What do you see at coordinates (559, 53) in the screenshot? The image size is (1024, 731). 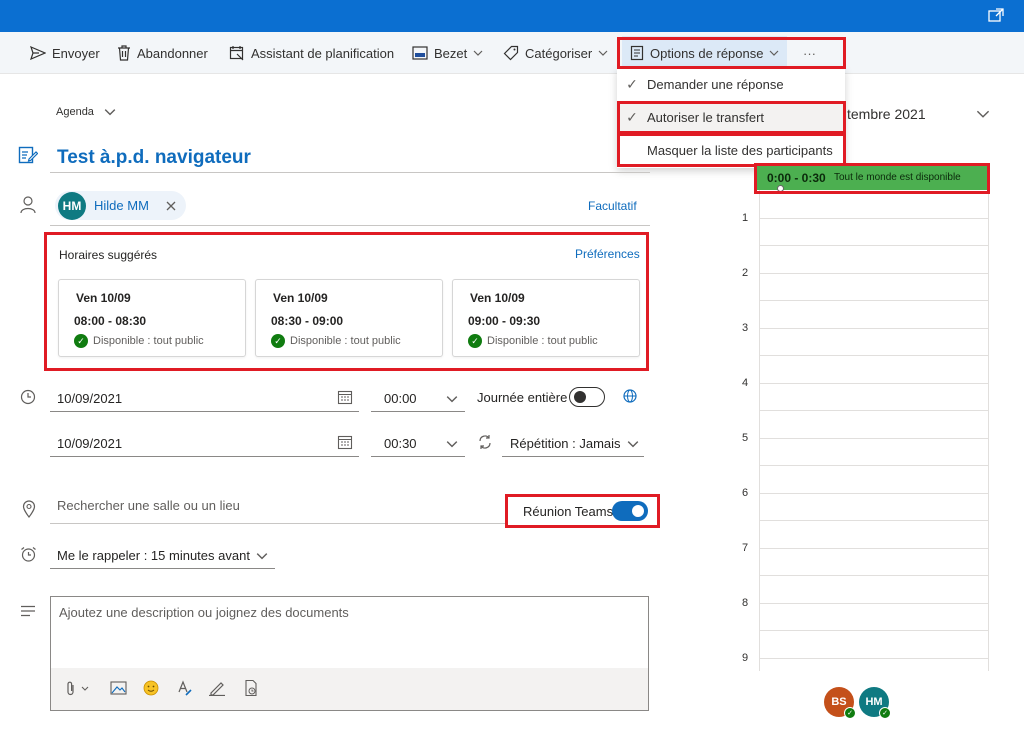 I see `categorize-label: Catégoriser` at bounding box center [559, 53].